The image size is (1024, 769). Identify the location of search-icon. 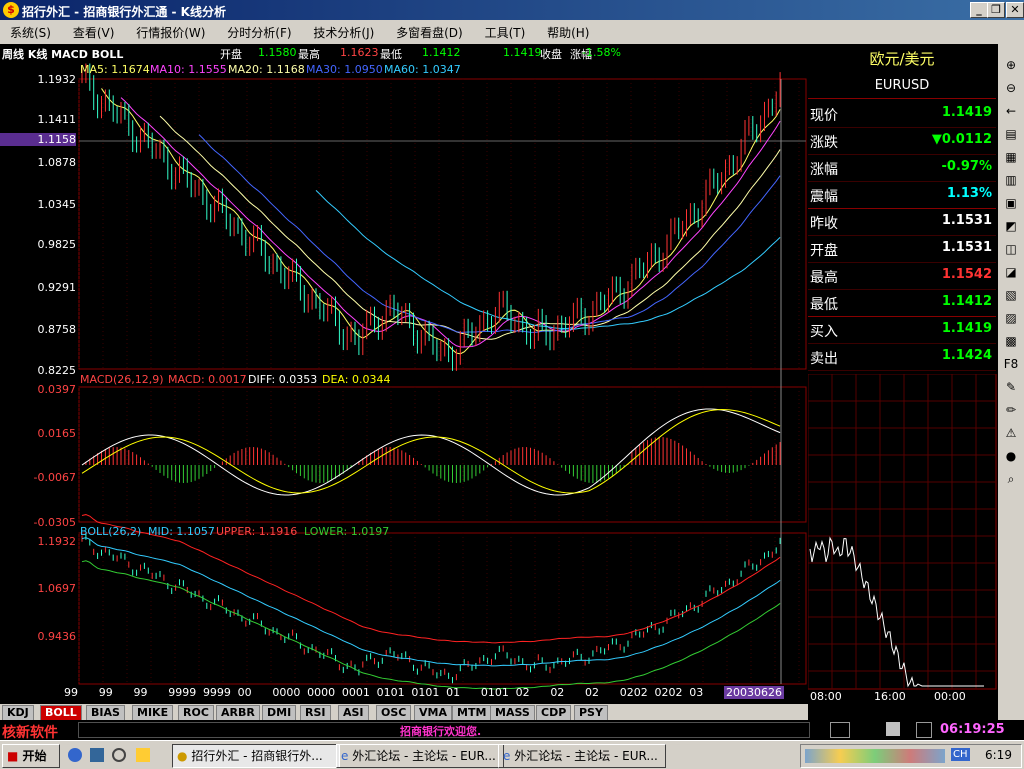
(119, 755).